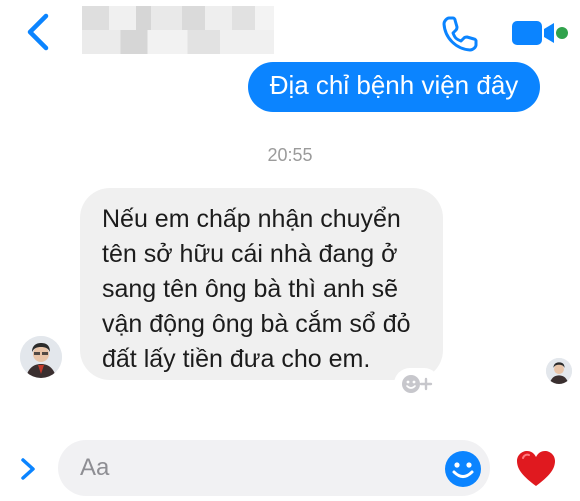 The height and width of the screenshot is (501, 580). I want to click on add-reaction-button, so click(417, 384).